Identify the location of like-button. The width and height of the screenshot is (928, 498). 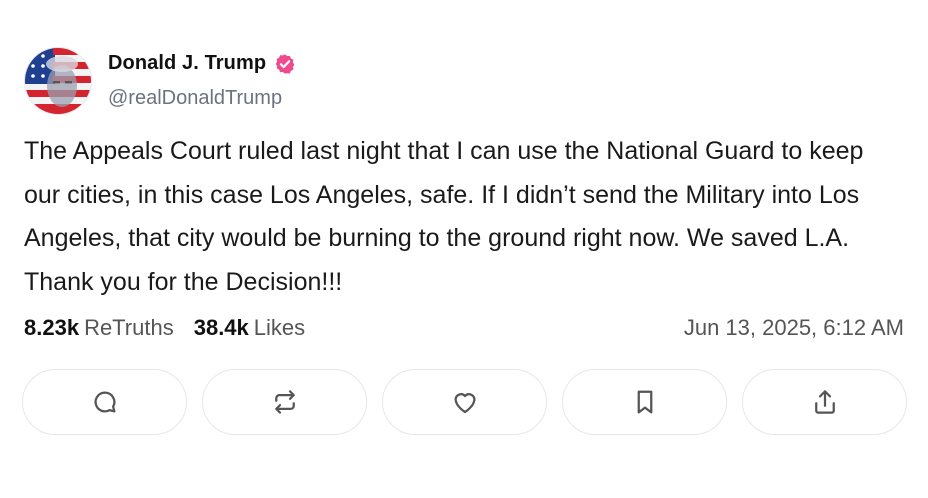
(464, 402).